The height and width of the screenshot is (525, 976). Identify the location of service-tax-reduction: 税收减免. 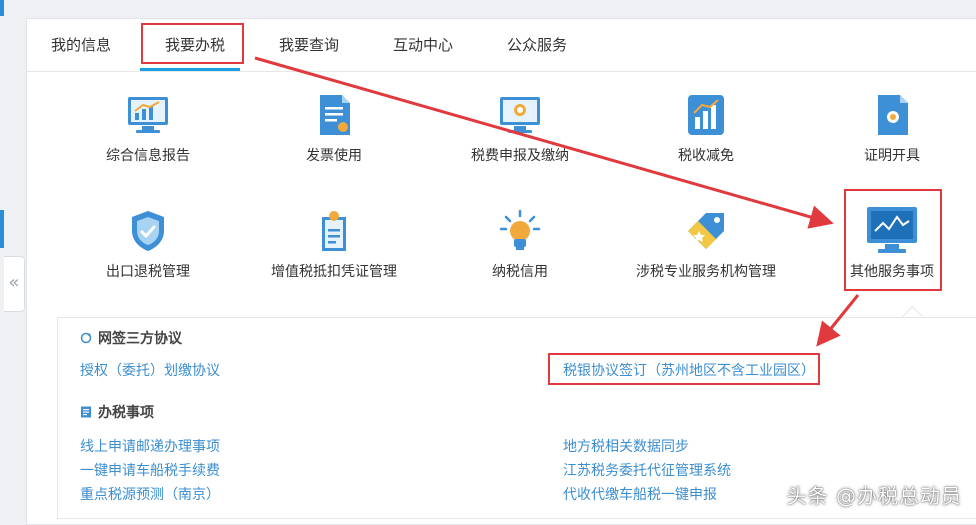
(706, 129).